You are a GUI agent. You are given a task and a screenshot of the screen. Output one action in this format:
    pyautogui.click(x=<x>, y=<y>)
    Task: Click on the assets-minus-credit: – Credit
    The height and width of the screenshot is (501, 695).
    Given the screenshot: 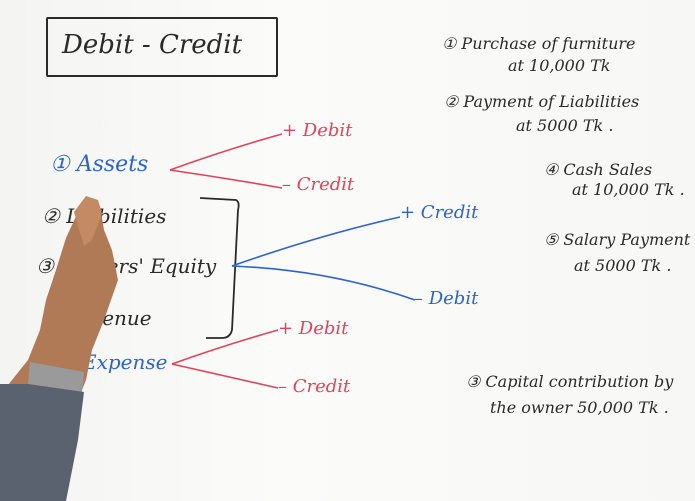 What is the action you would take?
    pyautogui.click(x=318, y=184)
    